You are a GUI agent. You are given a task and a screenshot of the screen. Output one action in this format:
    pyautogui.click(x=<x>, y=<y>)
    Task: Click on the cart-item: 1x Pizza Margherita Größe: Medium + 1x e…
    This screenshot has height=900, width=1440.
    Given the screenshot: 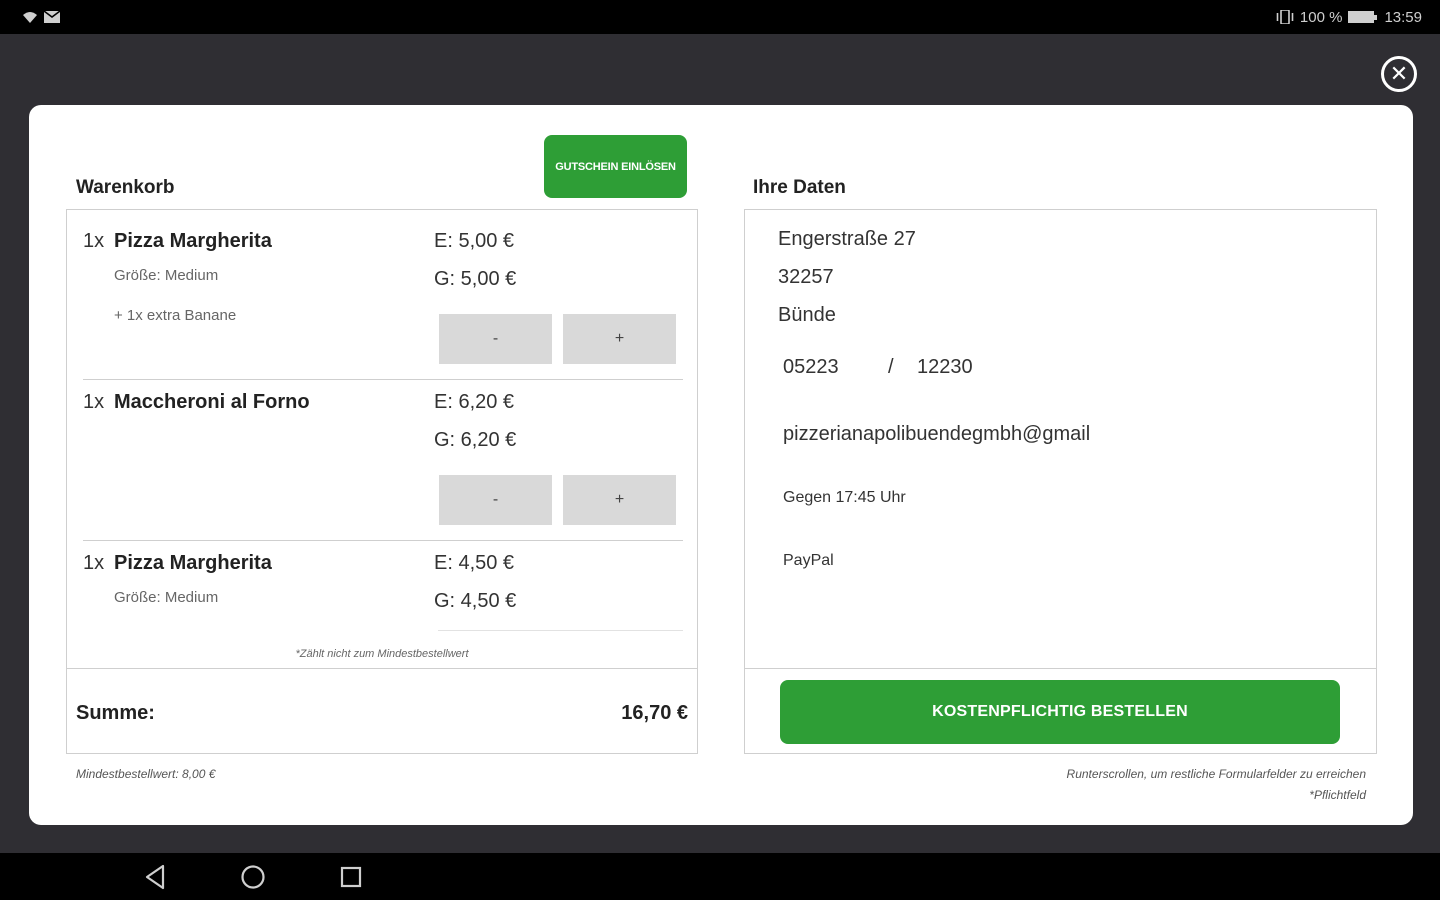 What is the action you would take?
    pyautogui.click(x=383, y=305)
    